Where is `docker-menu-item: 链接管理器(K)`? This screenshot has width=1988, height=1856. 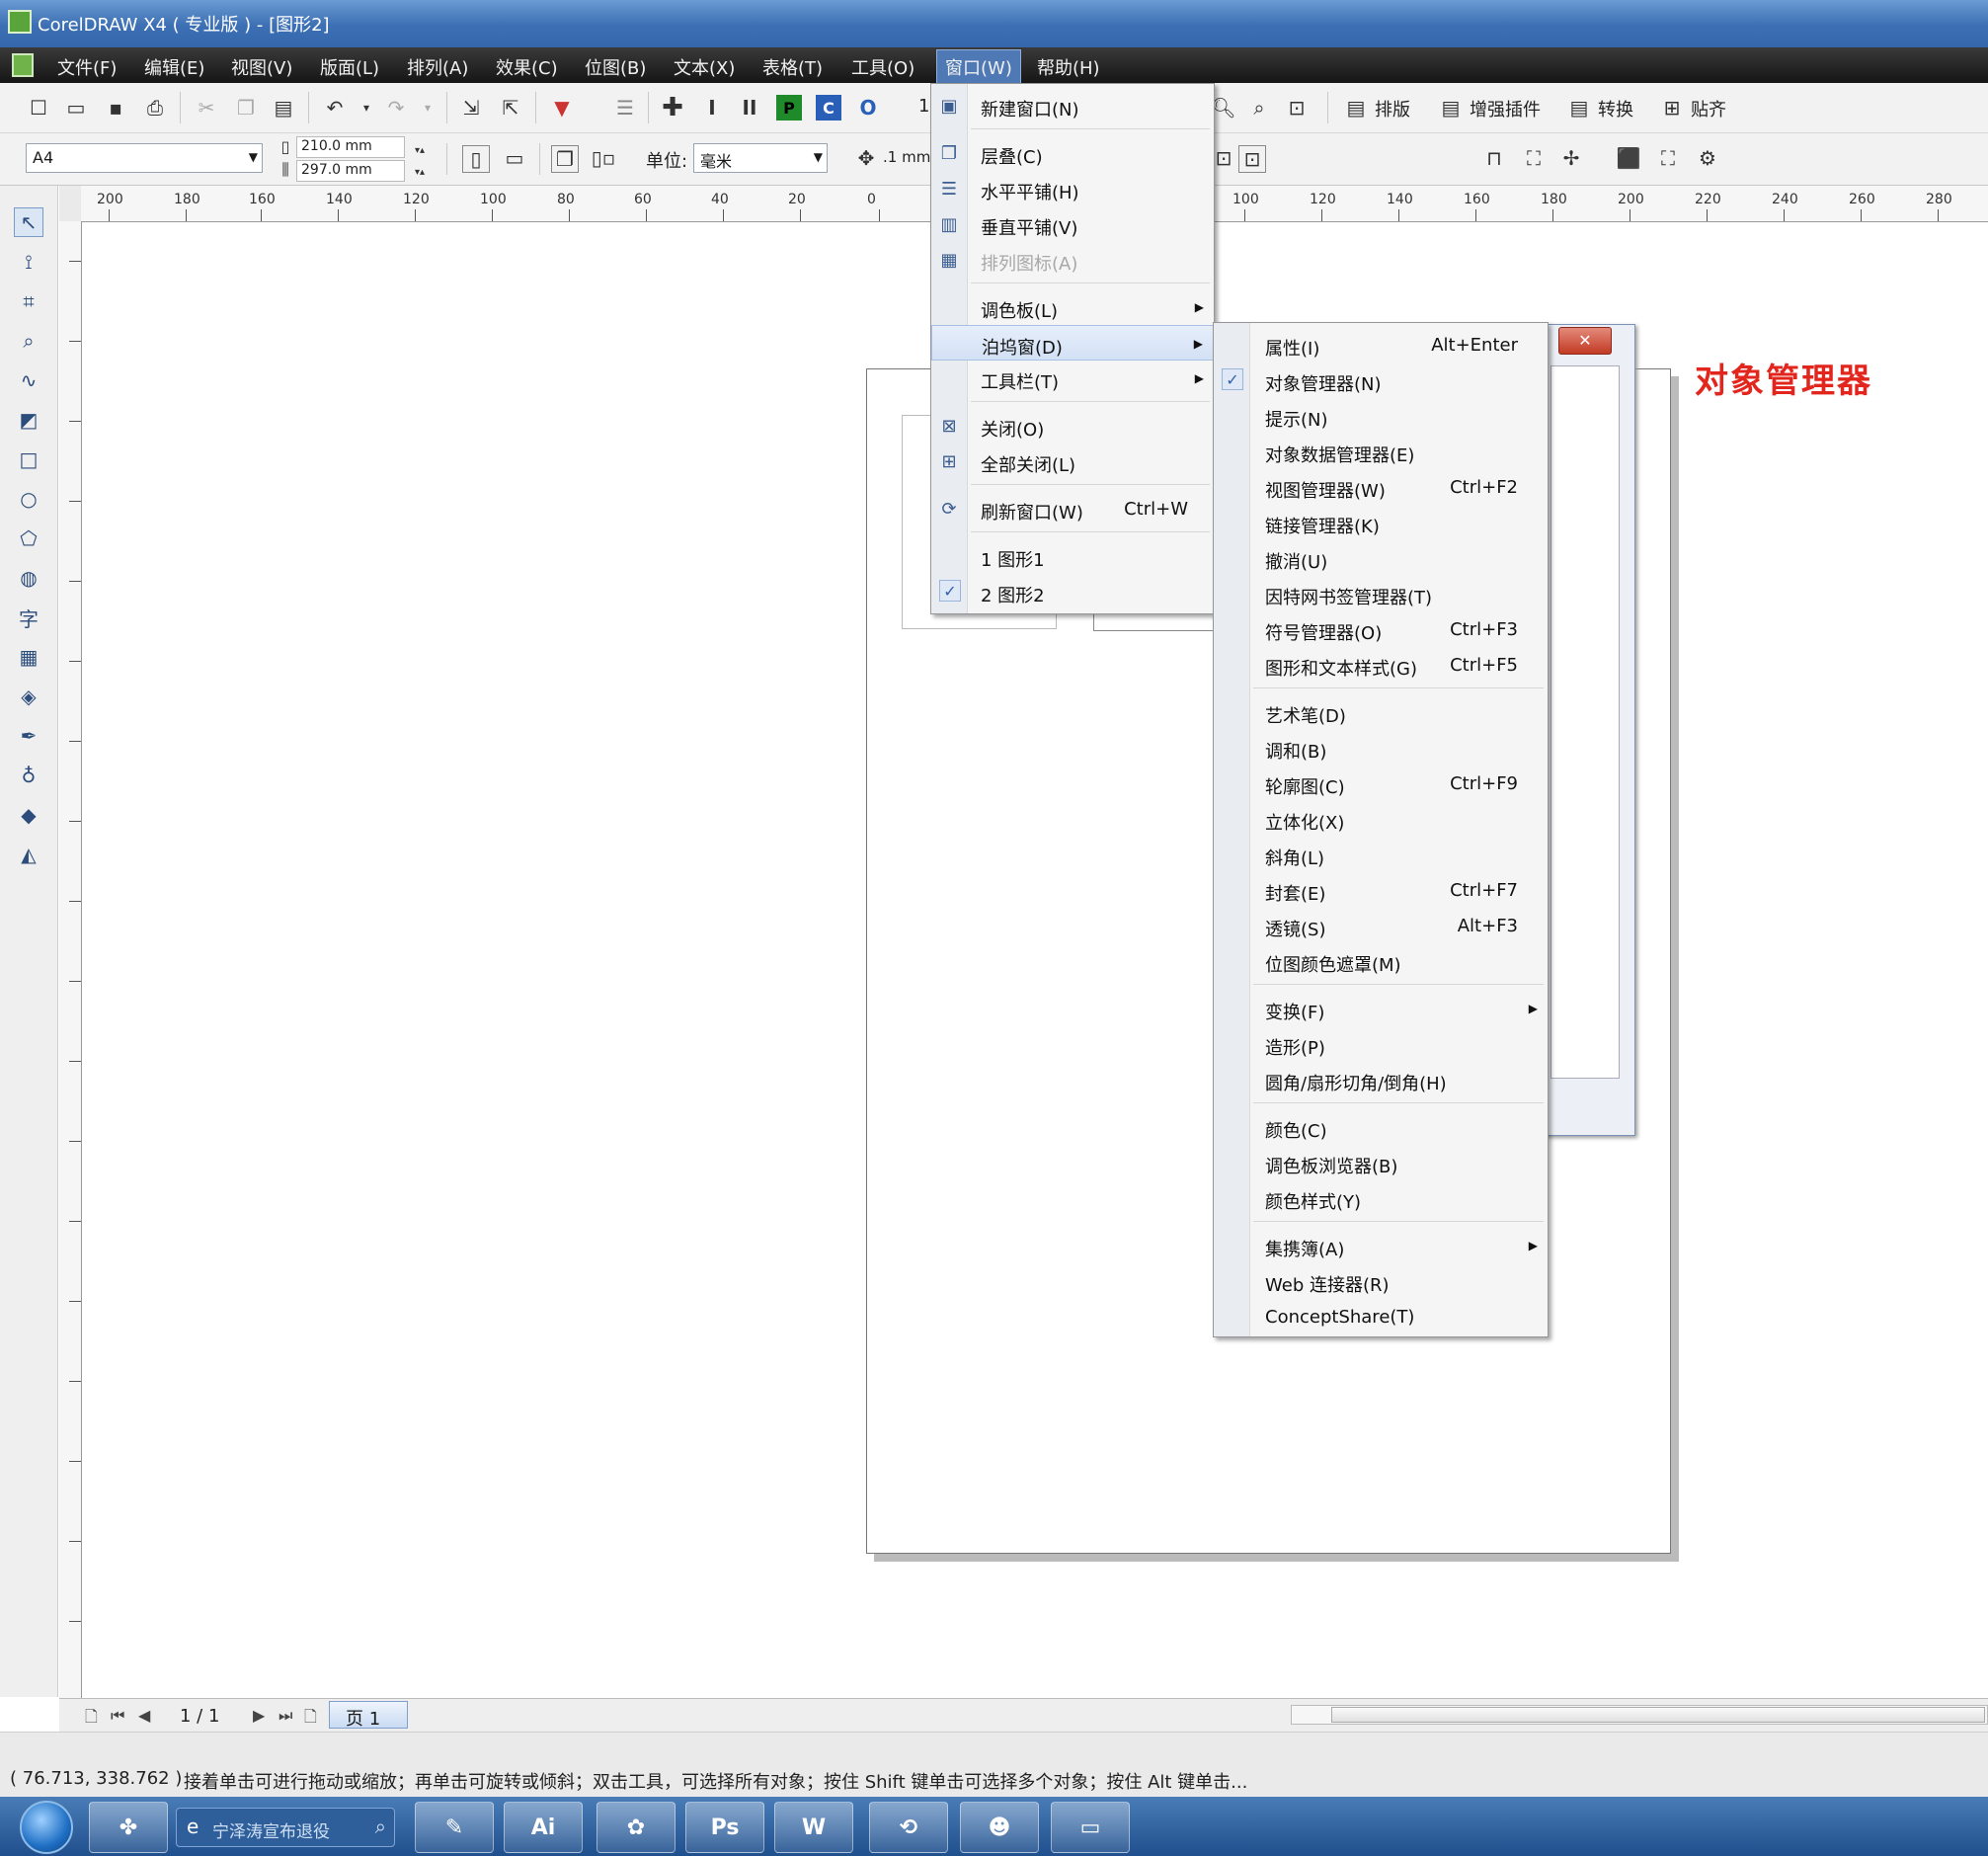 docker-menu-item: 链接管理器(K) is located at coordinates (1381, 522).